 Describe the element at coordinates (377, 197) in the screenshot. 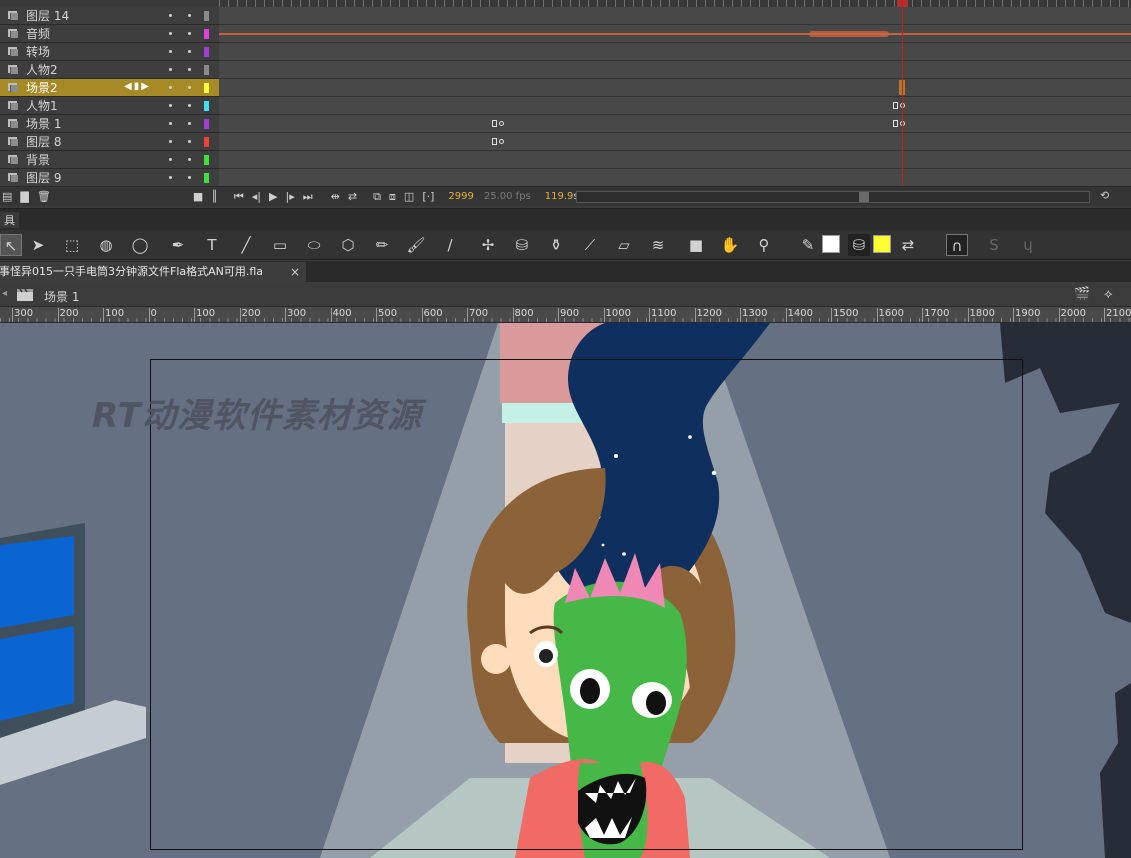

I see `onion-skin-icon: ⧉` at that location.